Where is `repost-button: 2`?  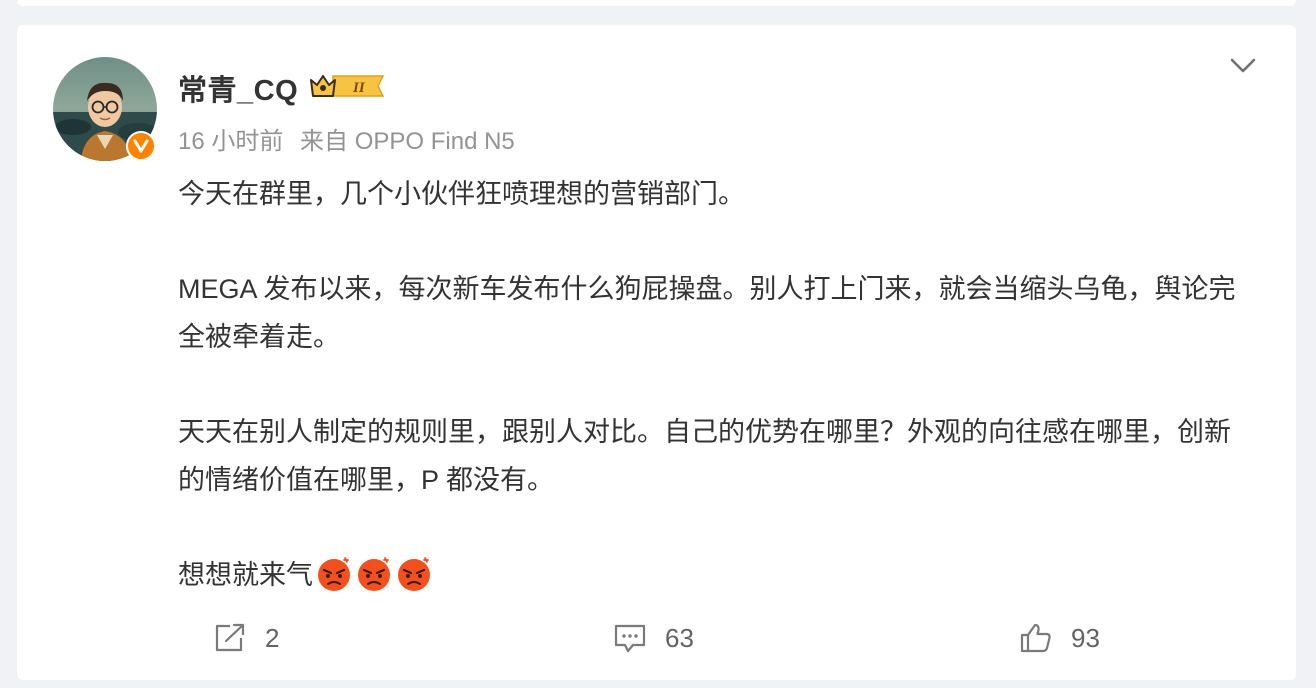 repost-button: 2 is located at coordinates (246, 638).